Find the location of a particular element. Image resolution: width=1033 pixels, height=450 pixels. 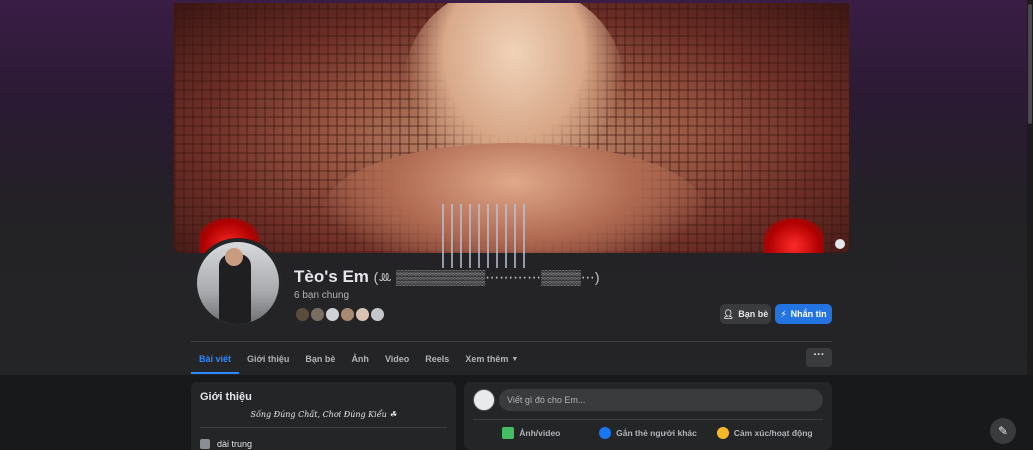

tag-person-icon is located at coordinates (605, 433).